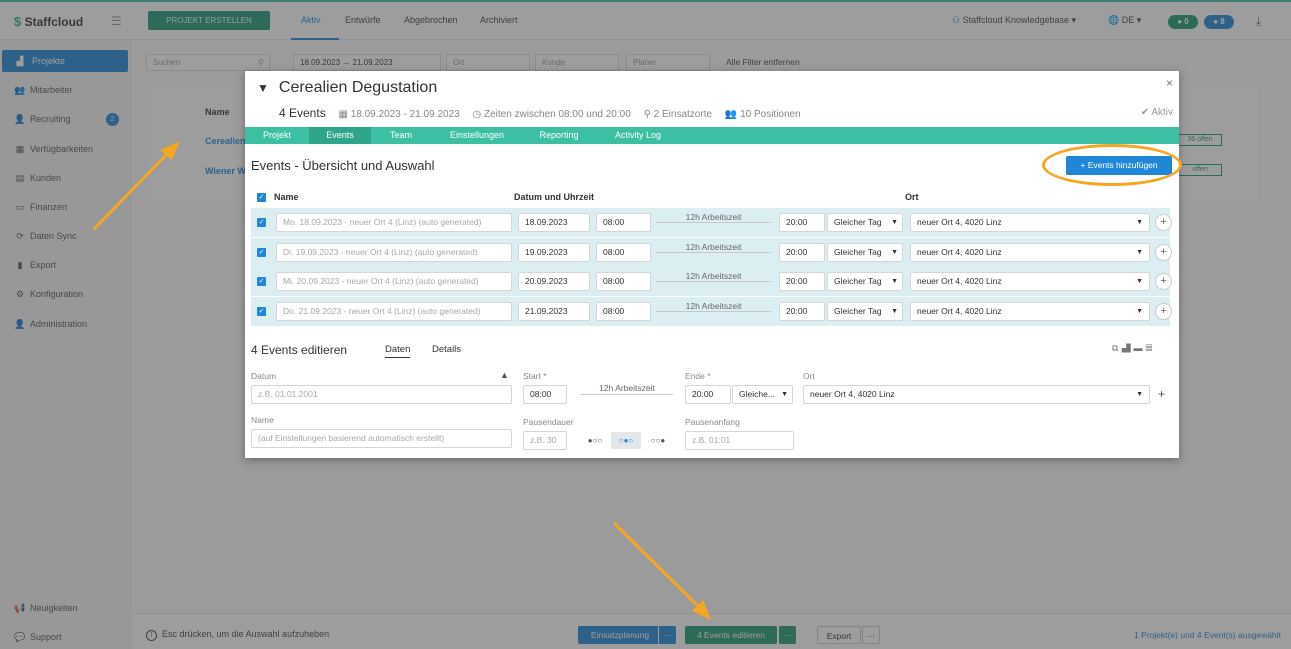  Describe the element at coordinates (809, 376) in the screenshot. I see `ort-label: Ort` at that location.